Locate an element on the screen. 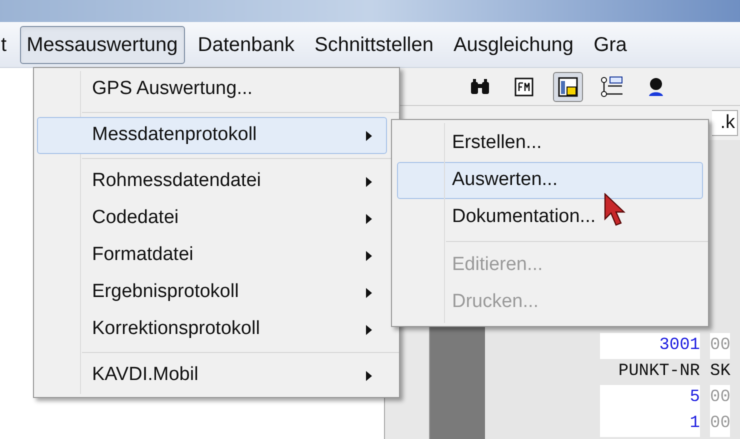 Image resolution: width=740 pixels, height=439 pixels. menu-bar-item: Datenbank is located at coordinates (246, 45).